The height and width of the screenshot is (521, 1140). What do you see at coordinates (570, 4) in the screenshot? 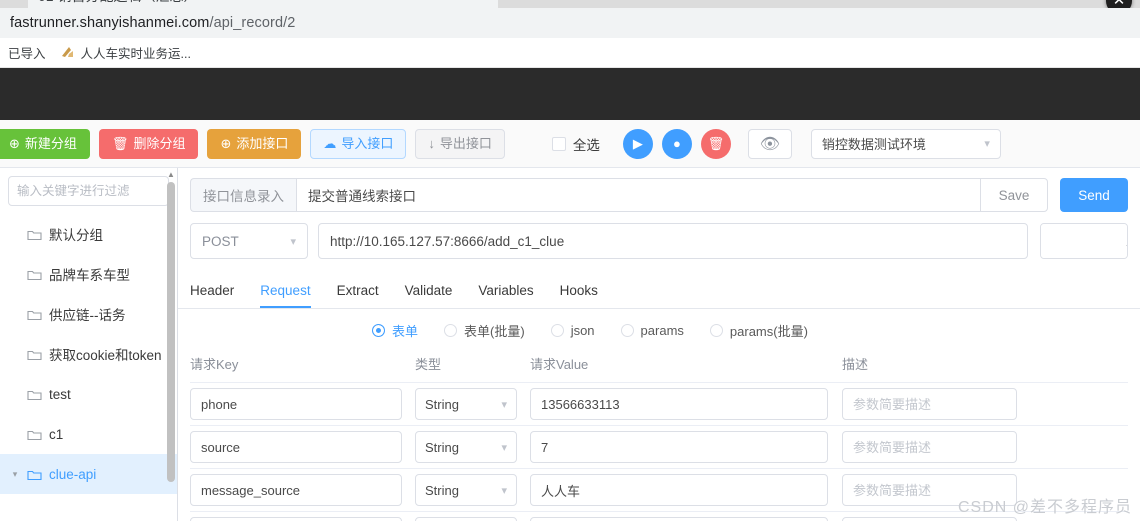
I see `browser-tabstrip: 01 销售分配逻辑（汇总） ✕` at bounding box center [570, 4].